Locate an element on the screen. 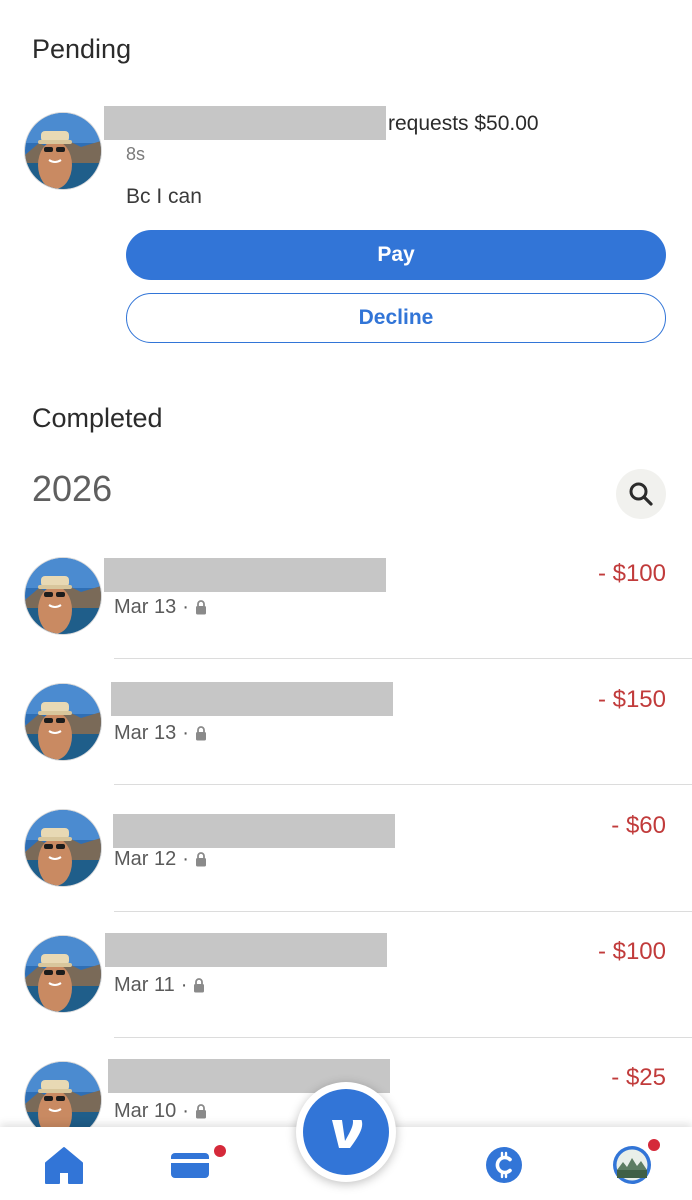 The image size is (692, 1200). profile-avatar is located at coordinates (632, 1165).